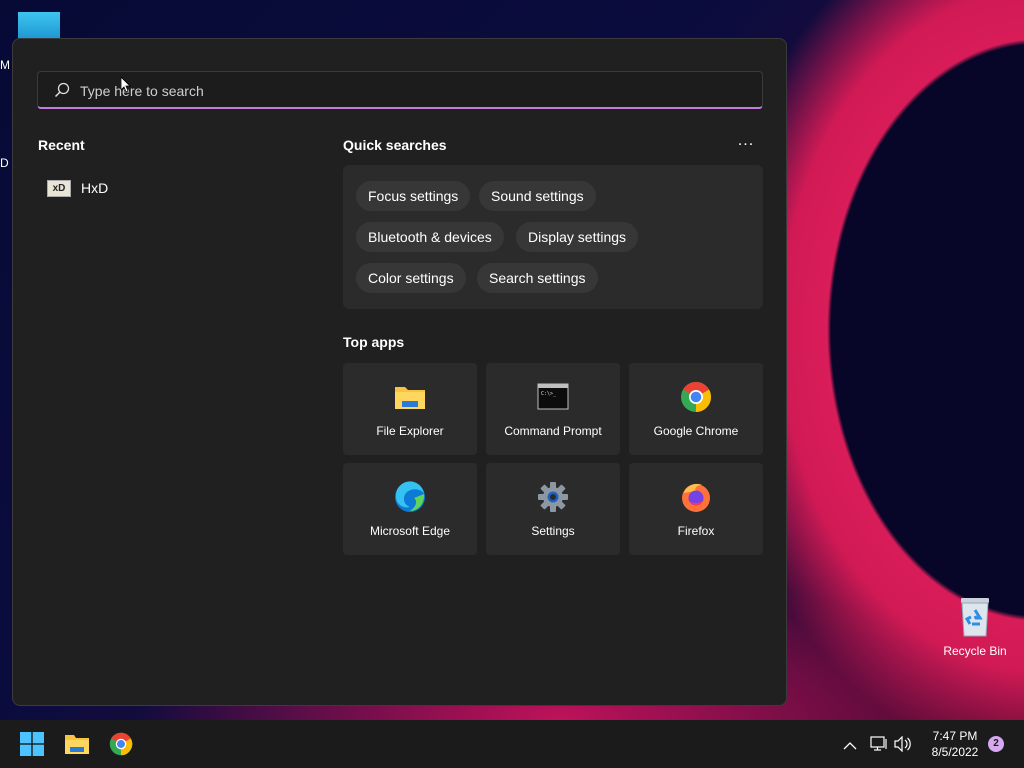  Describe the element at coordinates (577, 237) in the screenshot. I see `quick-search-display-settings: Display settings` at that location.